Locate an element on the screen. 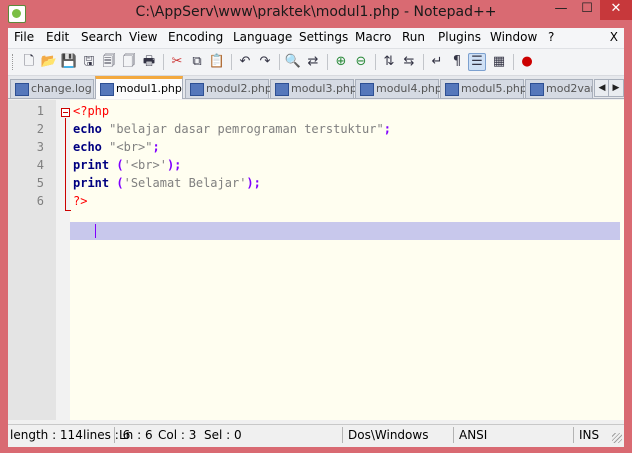 This screenshot has height=453, width=632. code-token: '<br>' is located at coordinates (145, 165).